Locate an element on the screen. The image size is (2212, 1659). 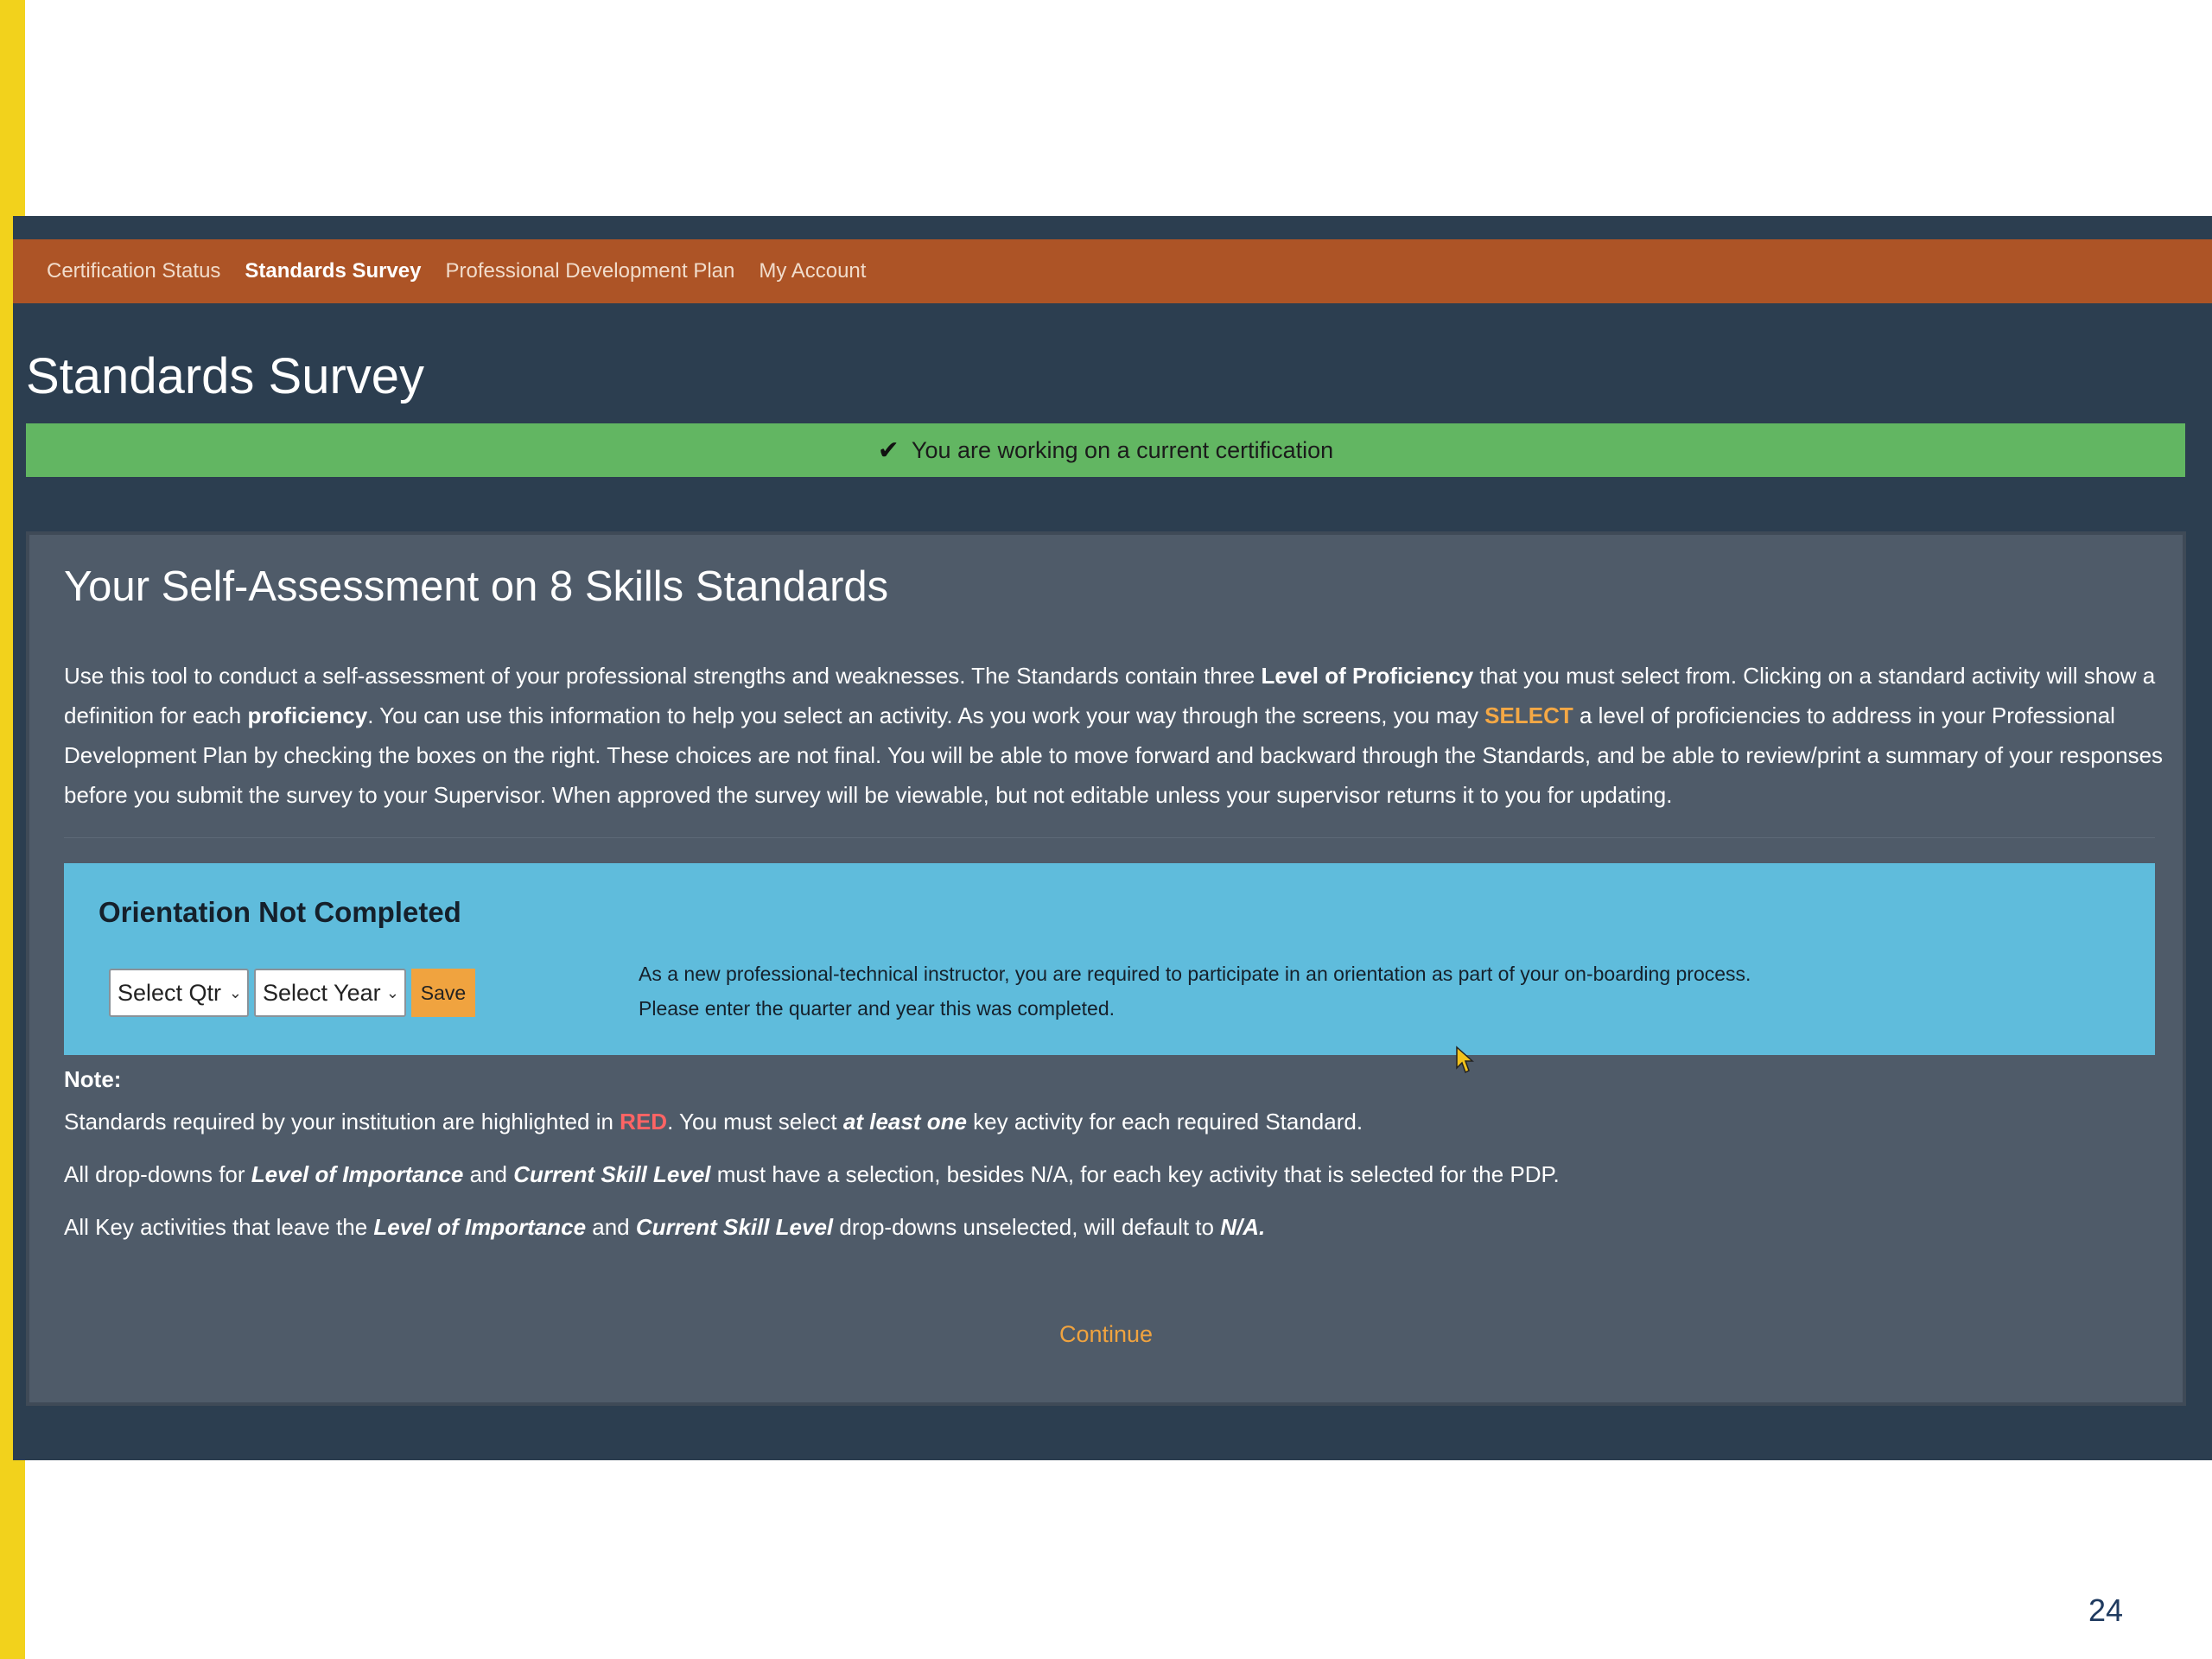
page-title: Standards Survey is located at coordinates (225, 376).